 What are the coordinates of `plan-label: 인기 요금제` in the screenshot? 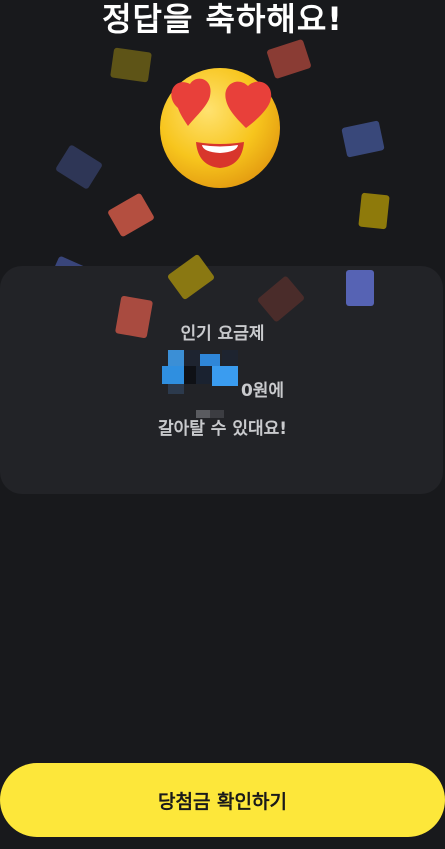 It's located at (222, 334).